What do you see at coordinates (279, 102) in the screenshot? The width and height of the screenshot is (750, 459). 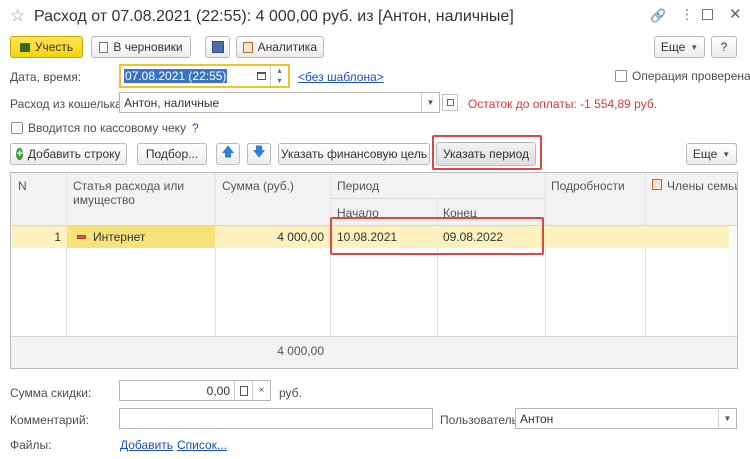 I see `wallet-field: Антон, наличные` at bounding box center [279, 102].